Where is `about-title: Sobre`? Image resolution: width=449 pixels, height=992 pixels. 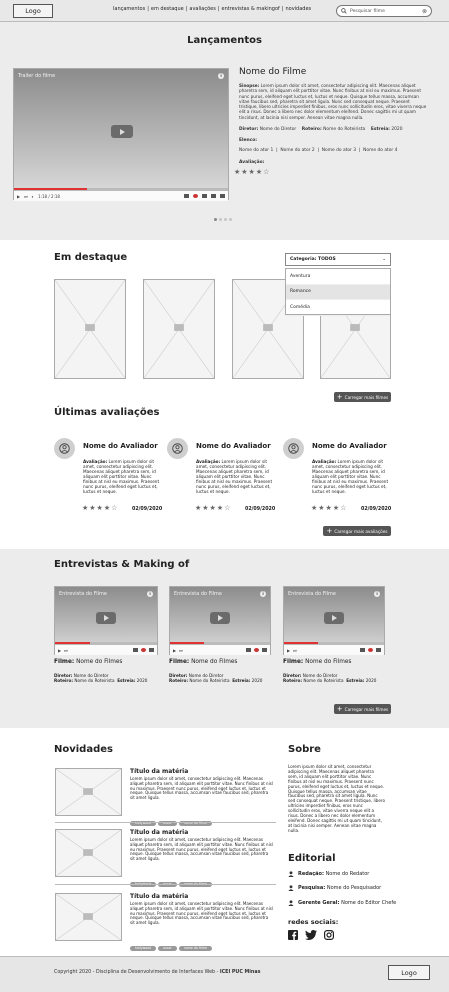
about-title: Sobre is located at coordinates (304, 749).